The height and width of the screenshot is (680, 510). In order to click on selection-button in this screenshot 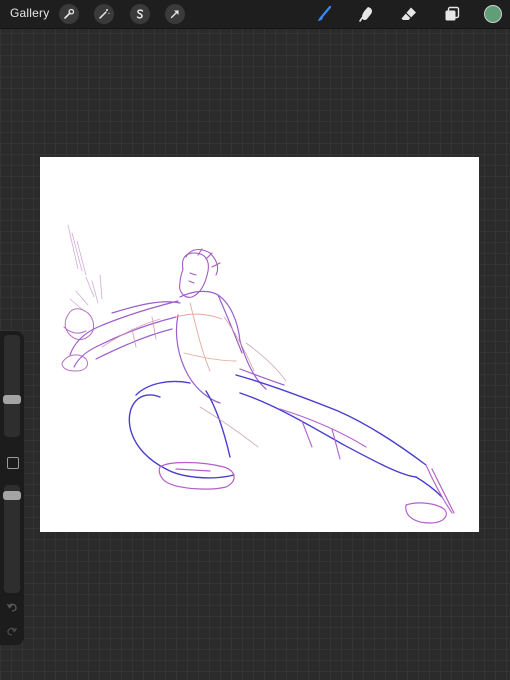, I will do `click(140, 14)`.